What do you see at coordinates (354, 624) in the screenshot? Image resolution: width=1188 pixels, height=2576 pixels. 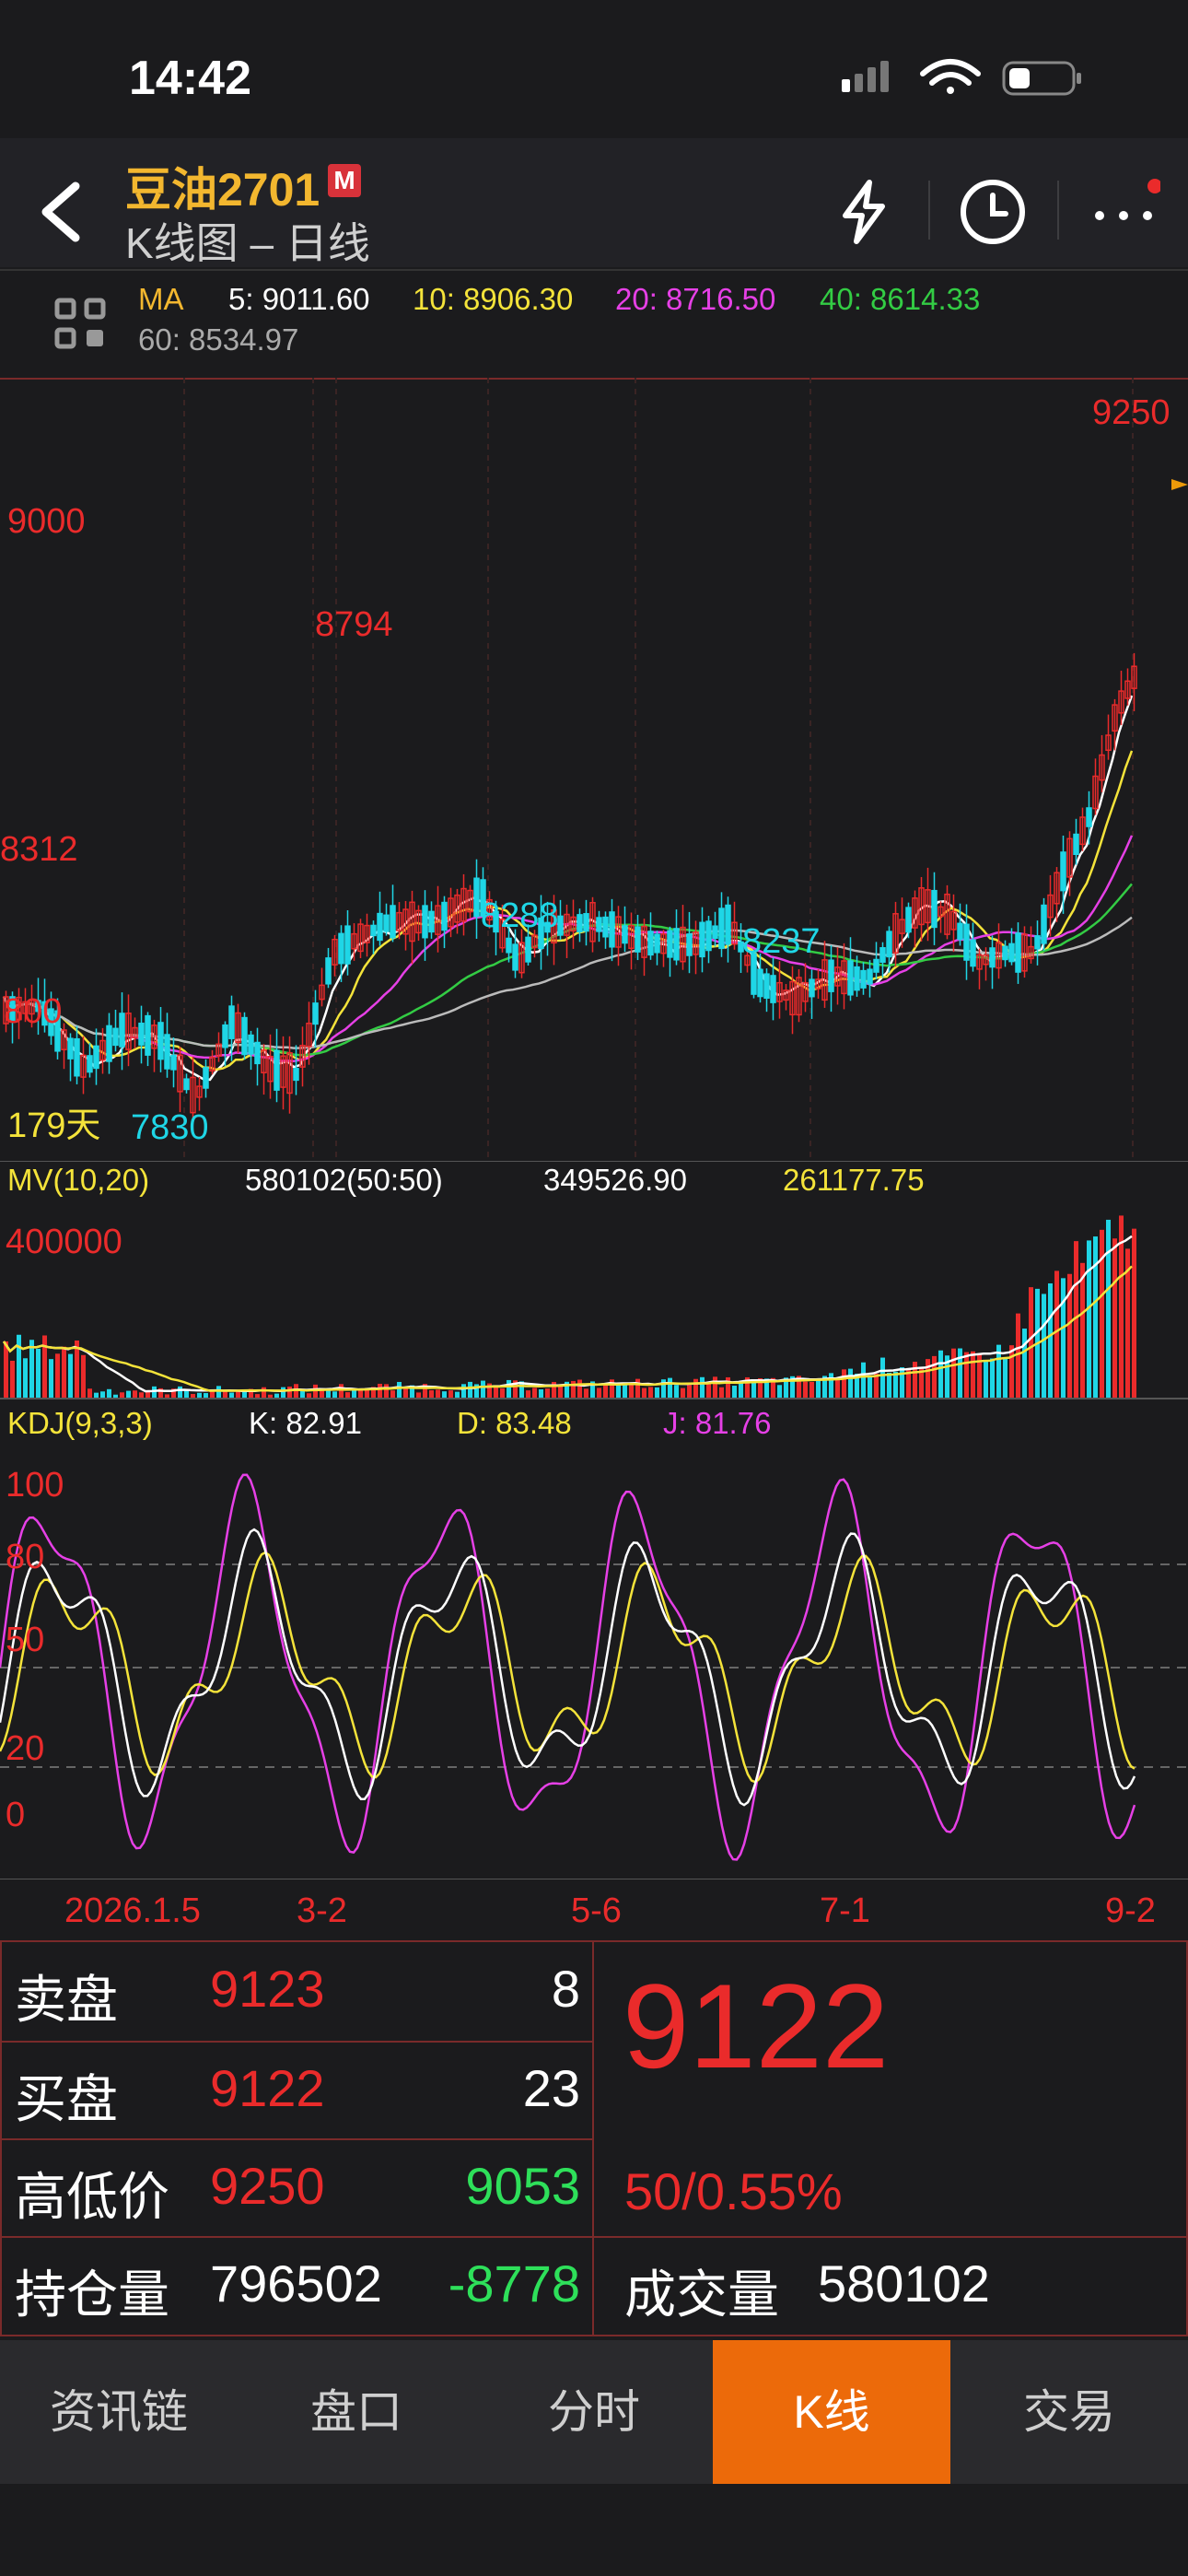 I see `peak-price-label: 8794` at bounding box center [354, 624].